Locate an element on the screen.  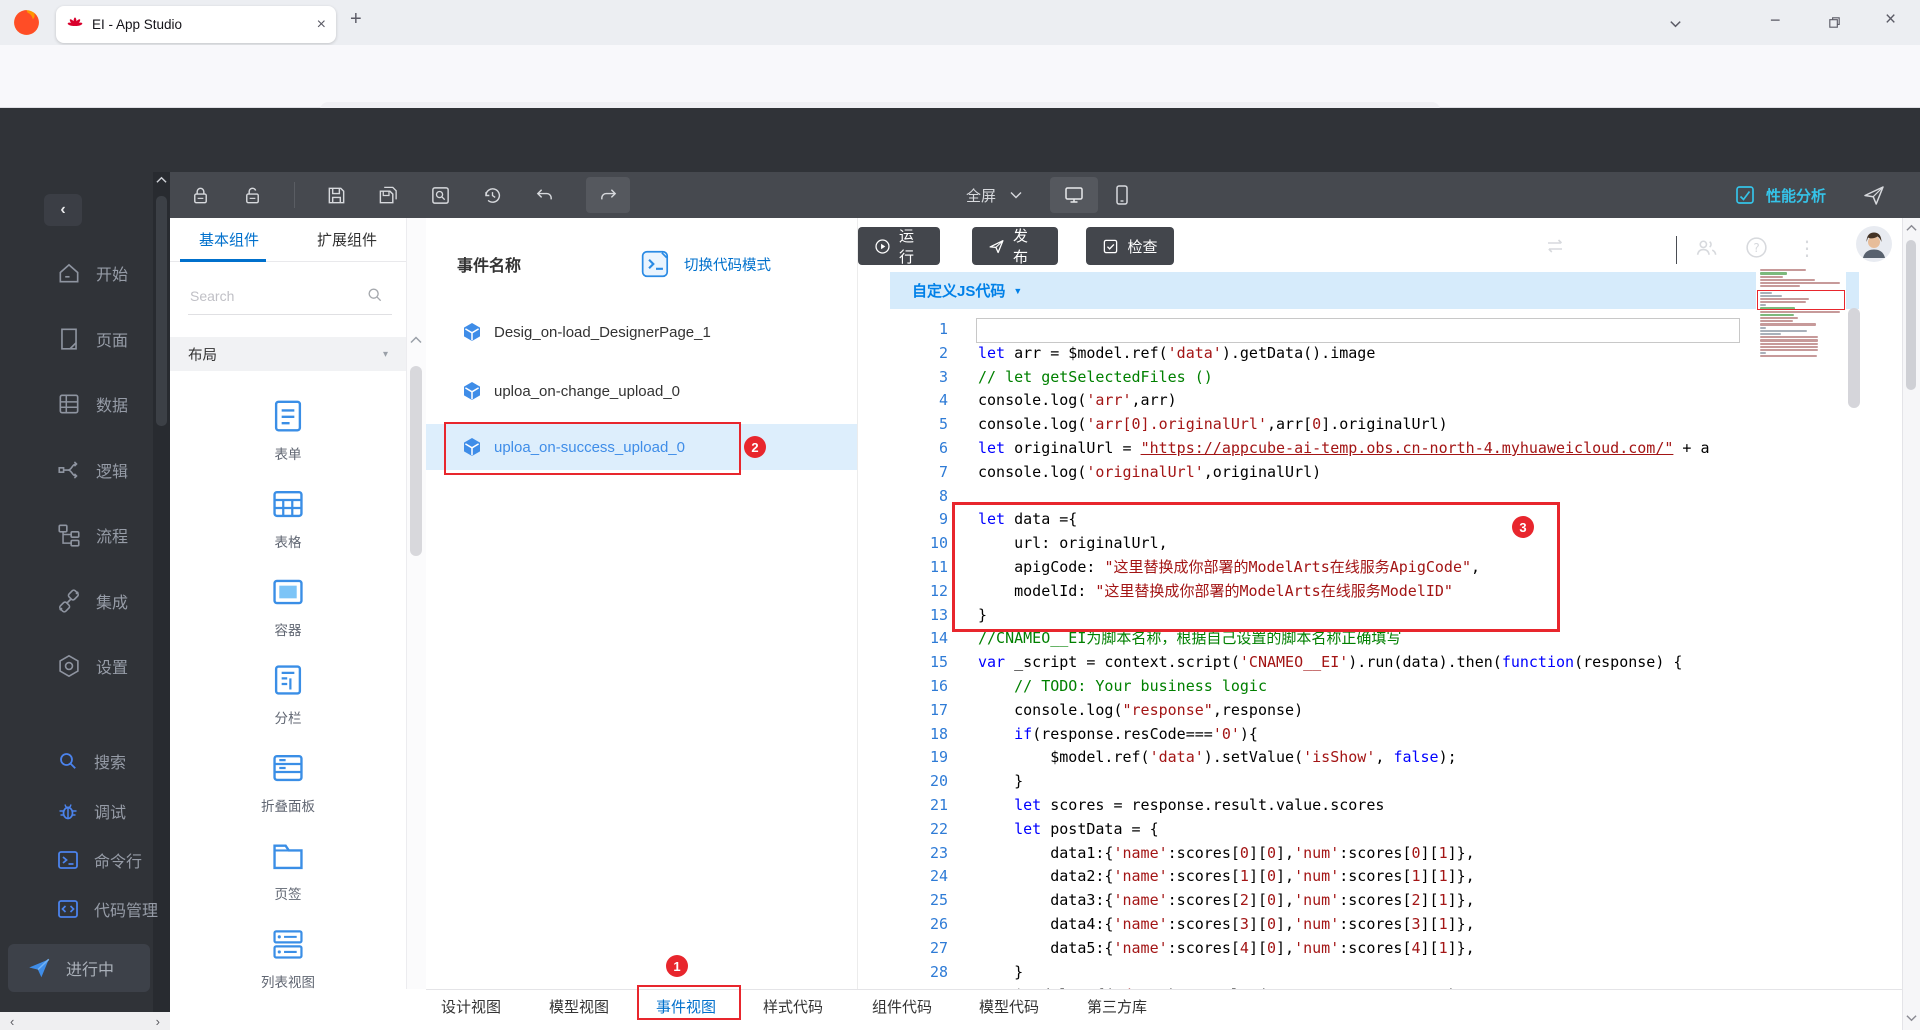
new-tab-button: + is located at coordinates (356, 19).